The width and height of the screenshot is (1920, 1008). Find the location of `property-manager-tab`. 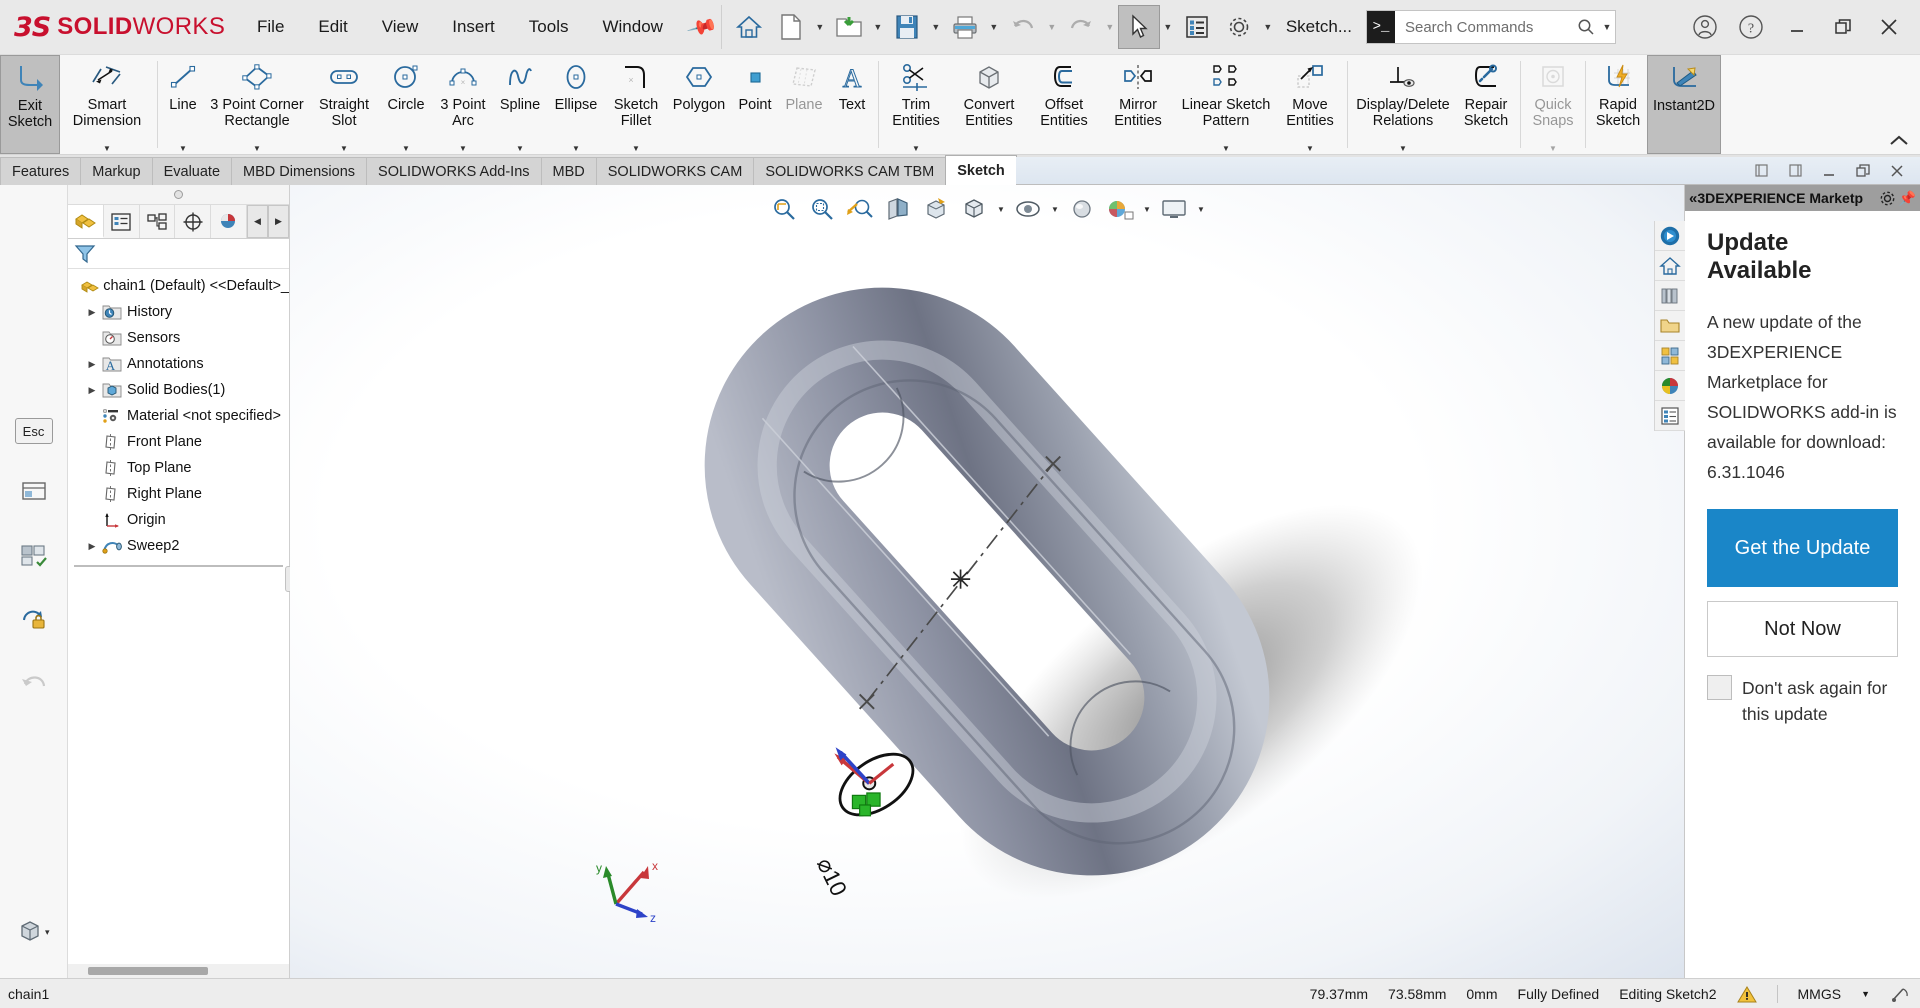

property-manager-tab is located at coordinates (122, 221).